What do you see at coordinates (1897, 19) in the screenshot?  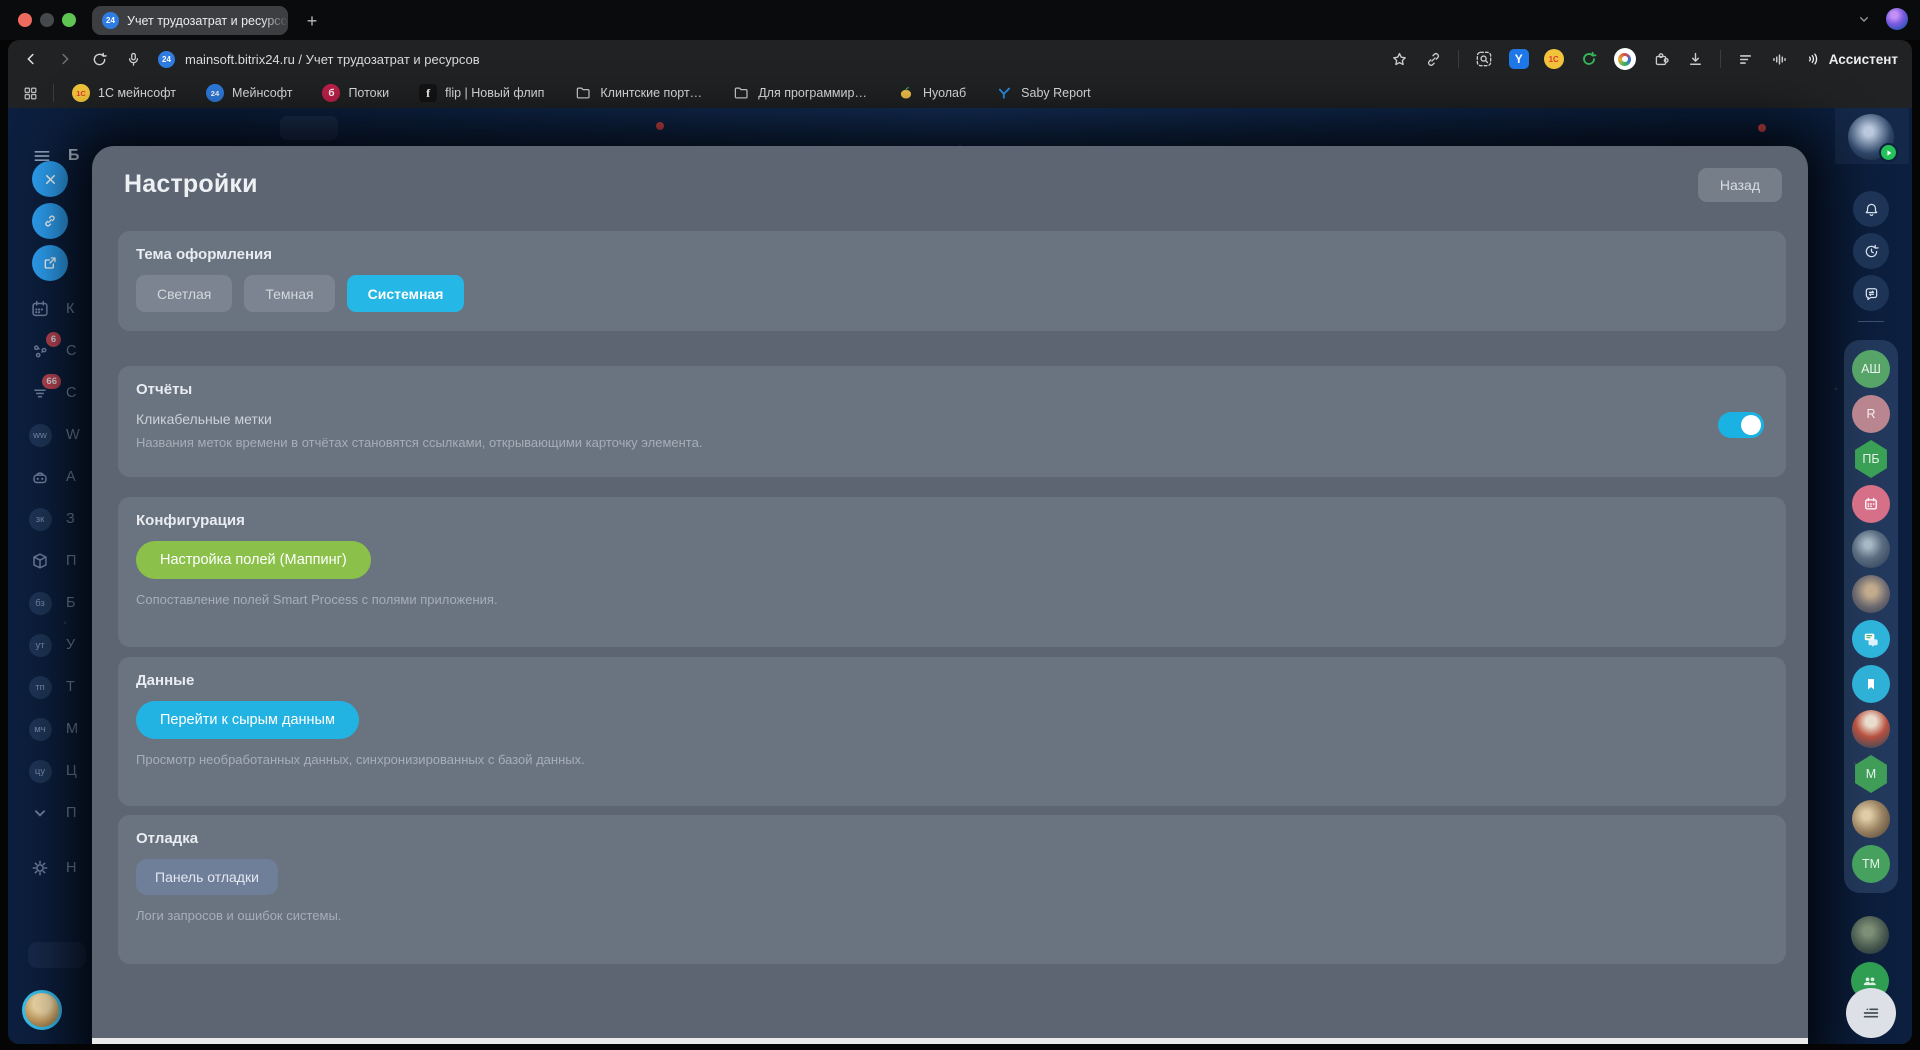 I see `browser-profile-avatar` at bounding box center [1897, 19].